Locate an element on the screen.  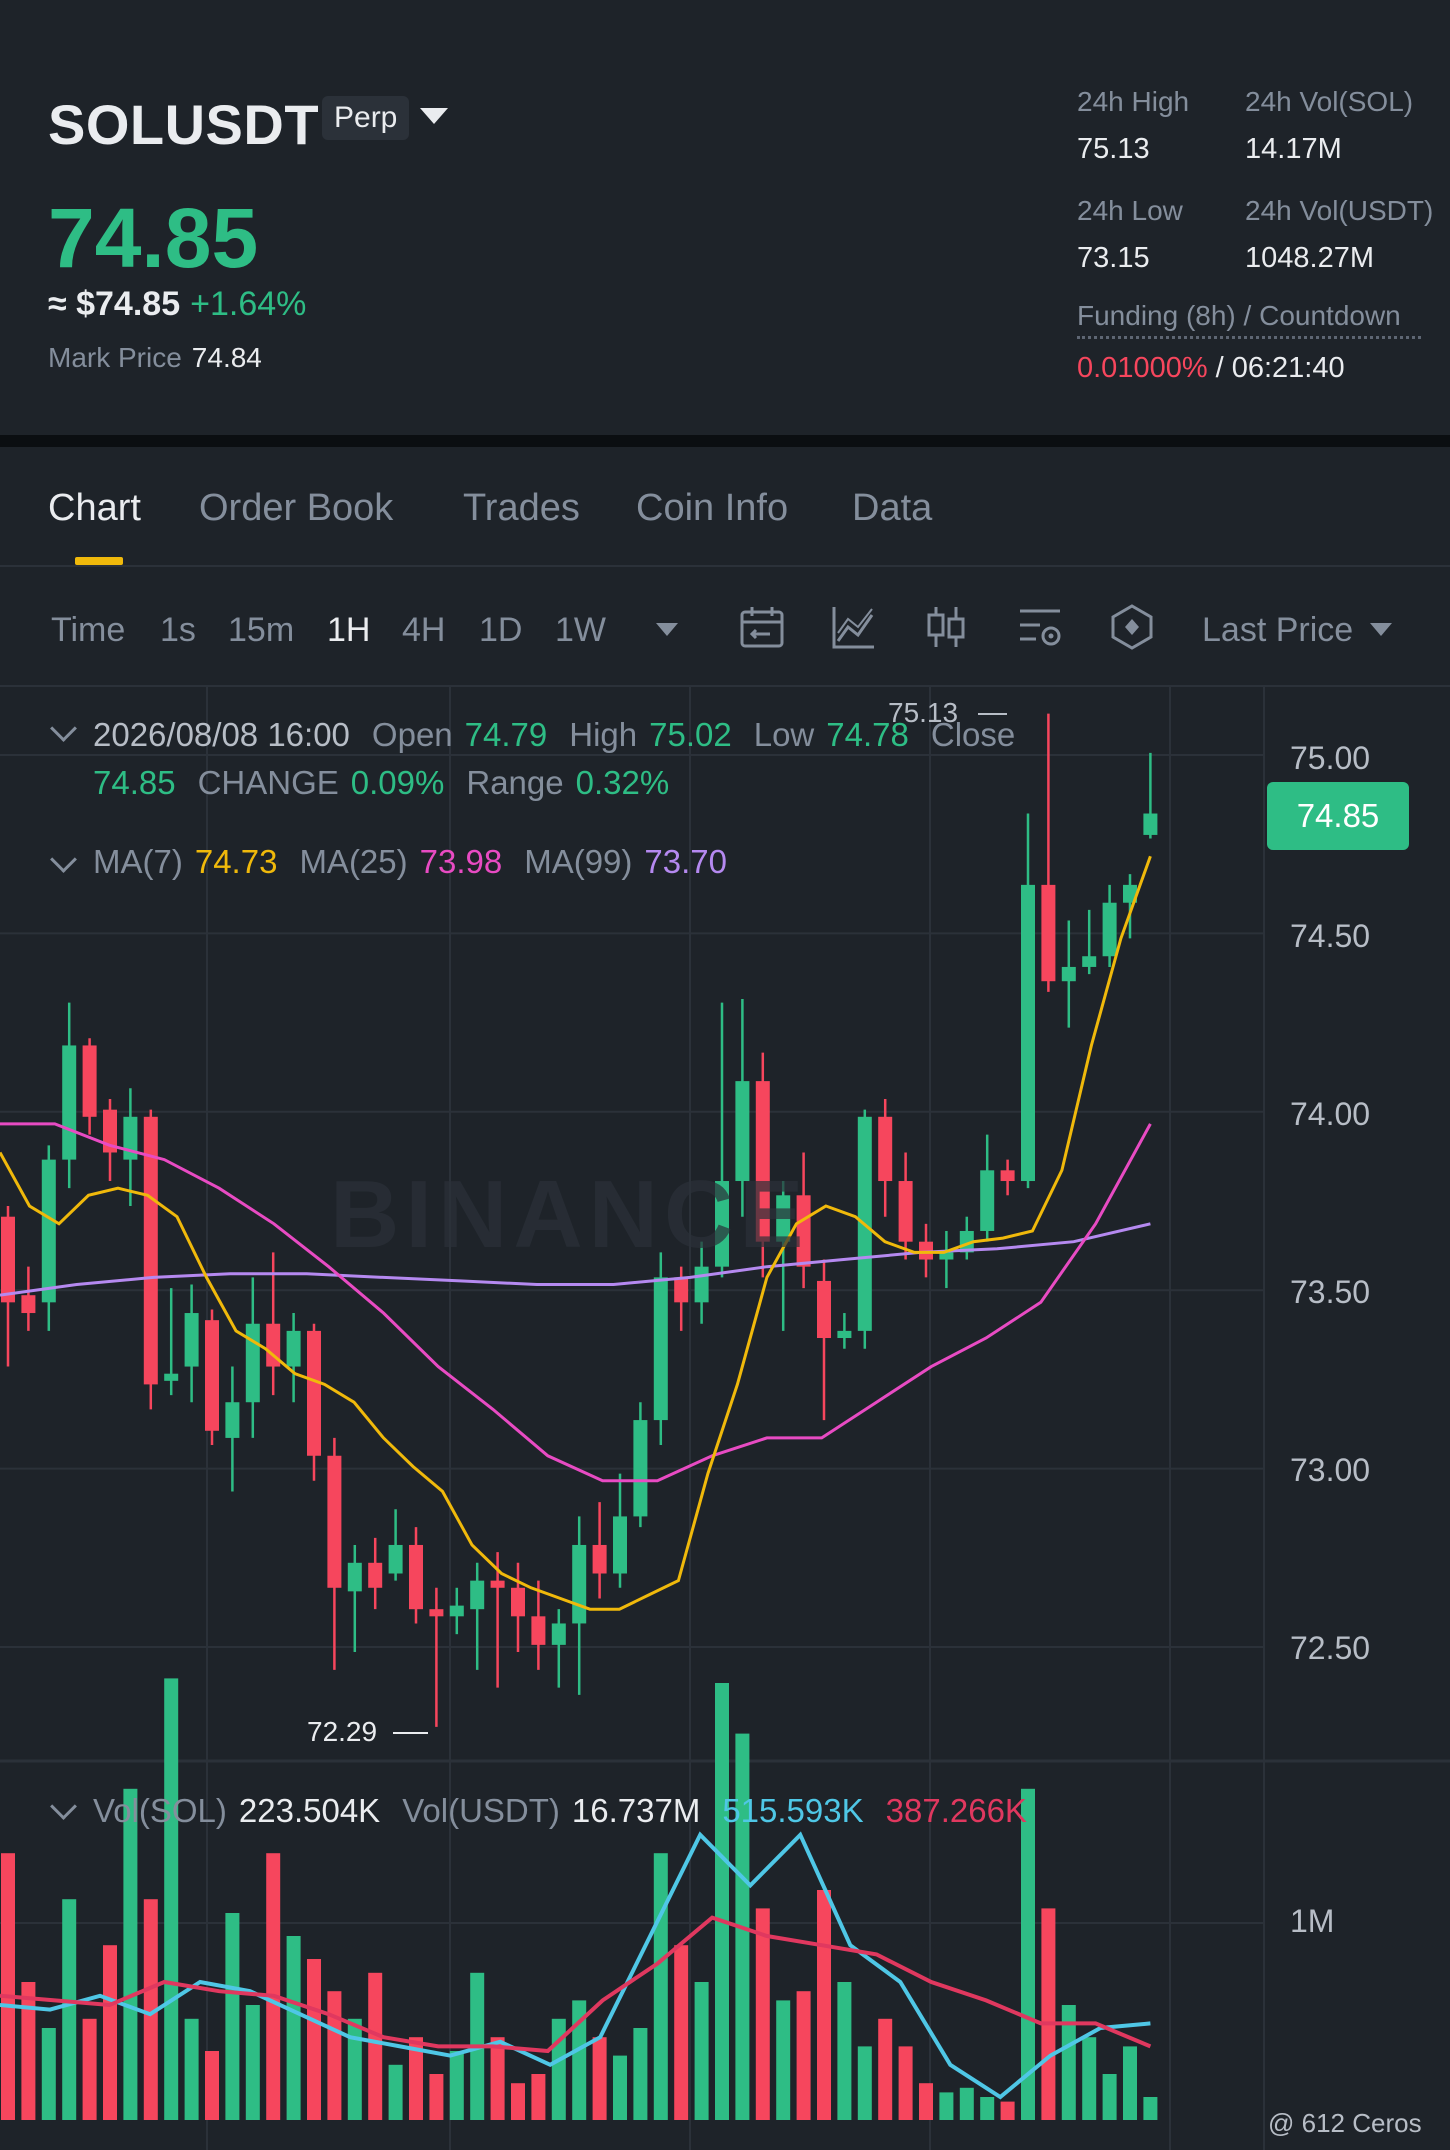
watermark-logo: BINANCE is located at coordinates (570, 1214).